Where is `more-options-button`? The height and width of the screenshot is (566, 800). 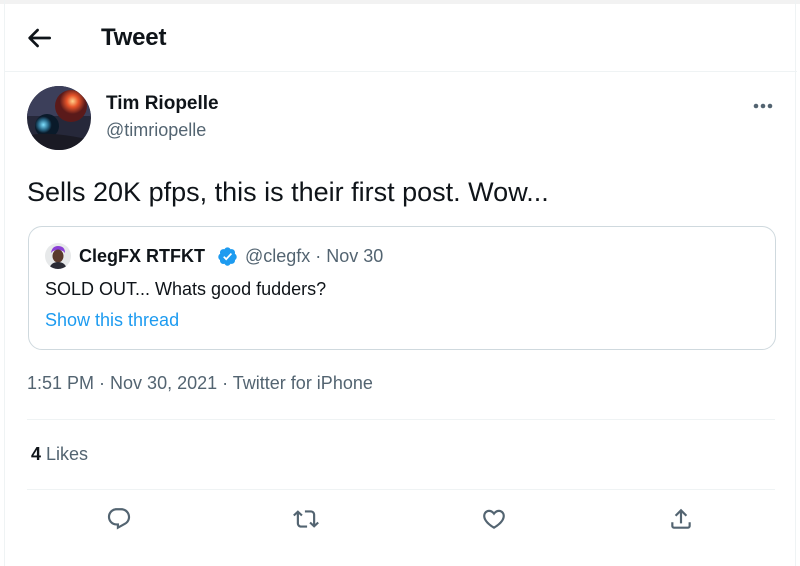 more-options-button is located at coordinates (763, 106).